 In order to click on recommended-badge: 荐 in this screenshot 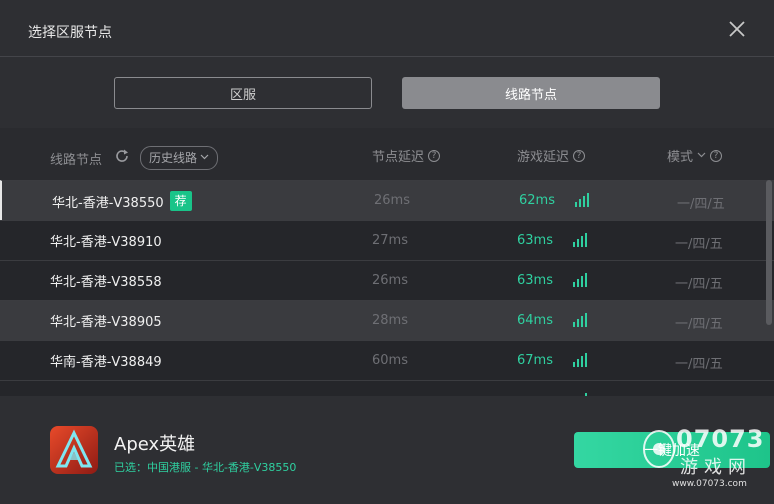, I will do `click(180, 201)`.